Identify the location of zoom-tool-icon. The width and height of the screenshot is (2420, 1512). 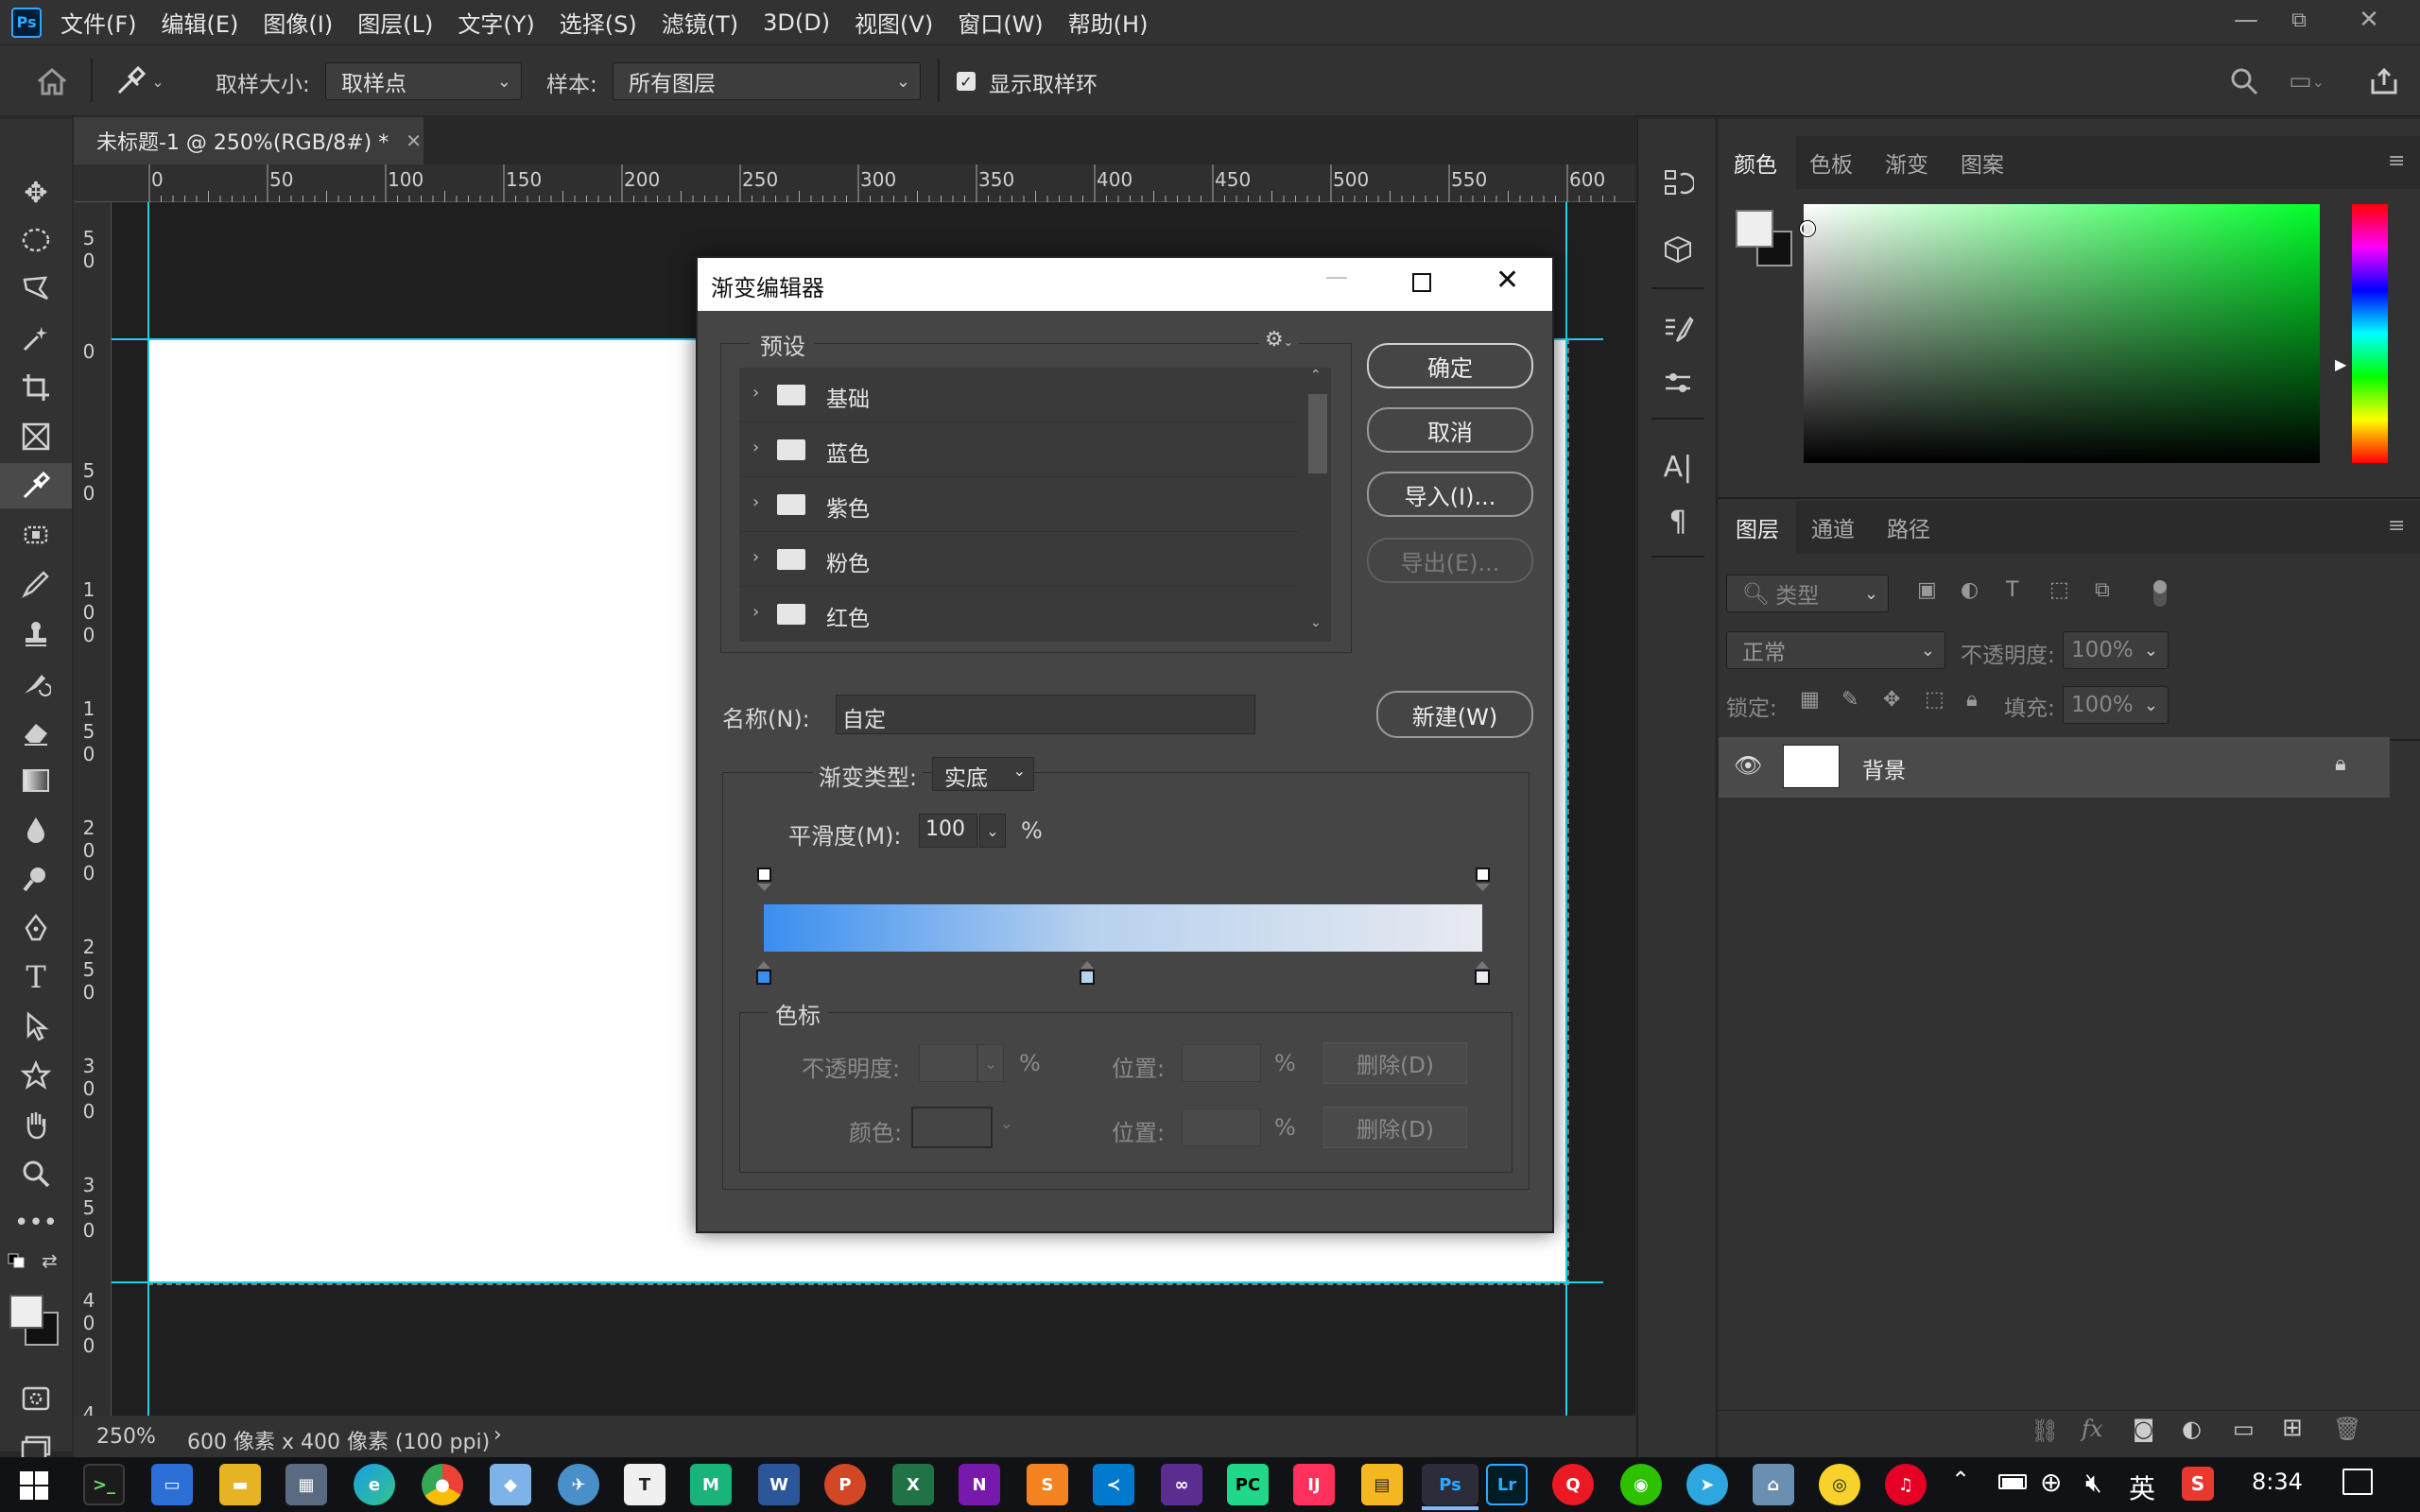
(36, 1173).